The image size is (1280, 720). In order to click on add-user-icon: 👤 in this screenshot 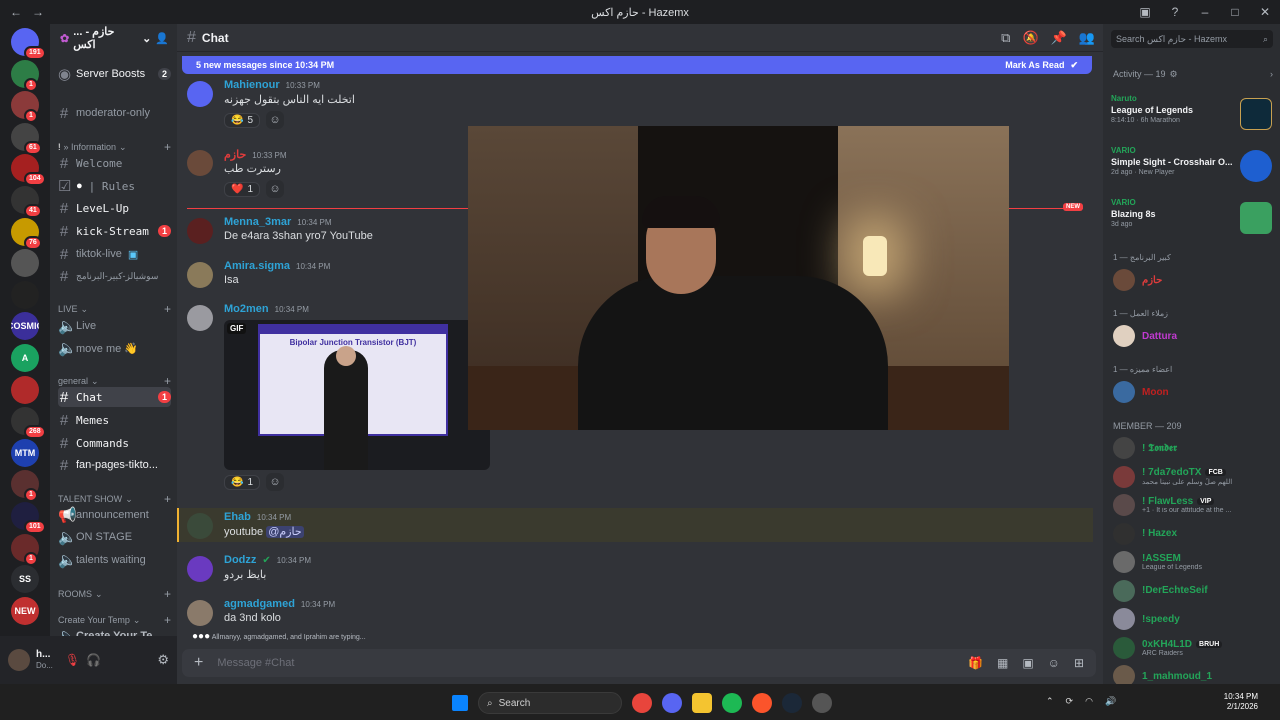, I will do `click(162, 38)`.